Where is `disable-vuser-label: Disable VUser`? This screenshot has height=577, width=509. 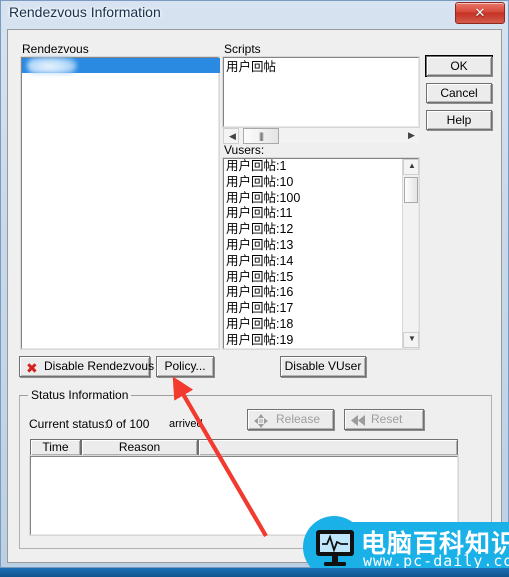 disable-vuser-label: Disable VUser is located at coordinates (323, 366).